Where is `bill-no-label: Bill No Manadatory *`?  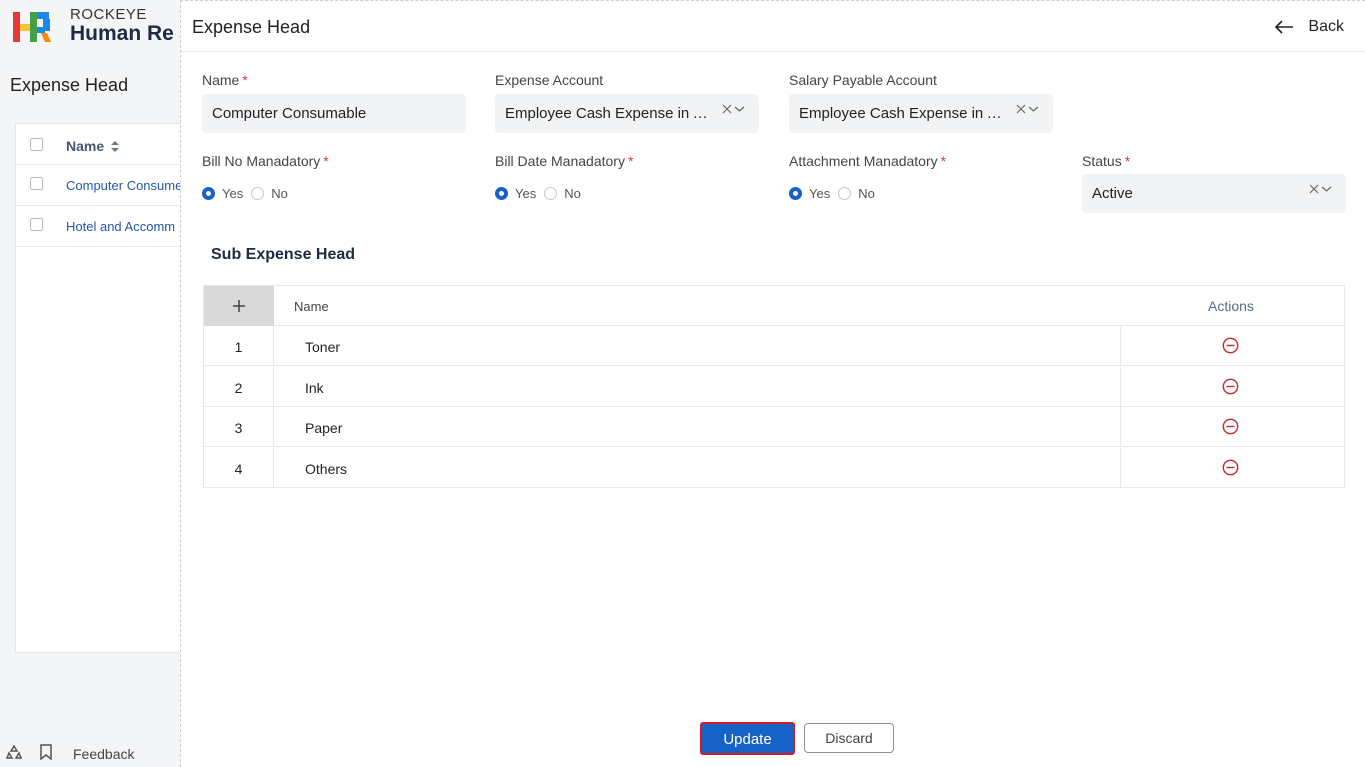
bill-no-label: Bill No Manadatory * is located at coordinates (265, 161).